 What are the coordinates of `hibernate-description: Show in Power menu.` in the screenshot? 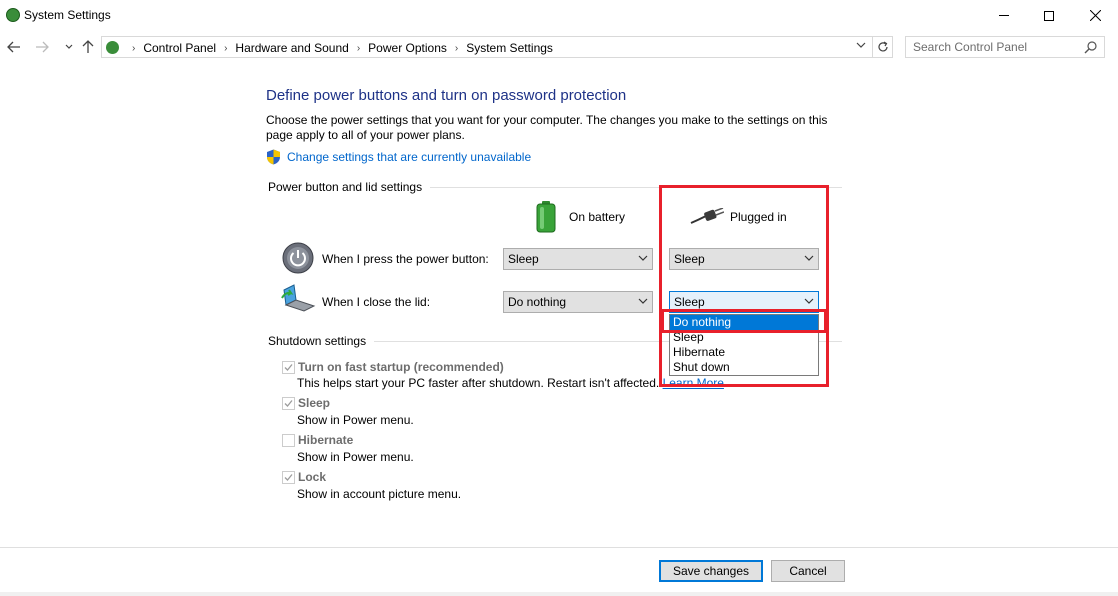 It's located at (355, 457).